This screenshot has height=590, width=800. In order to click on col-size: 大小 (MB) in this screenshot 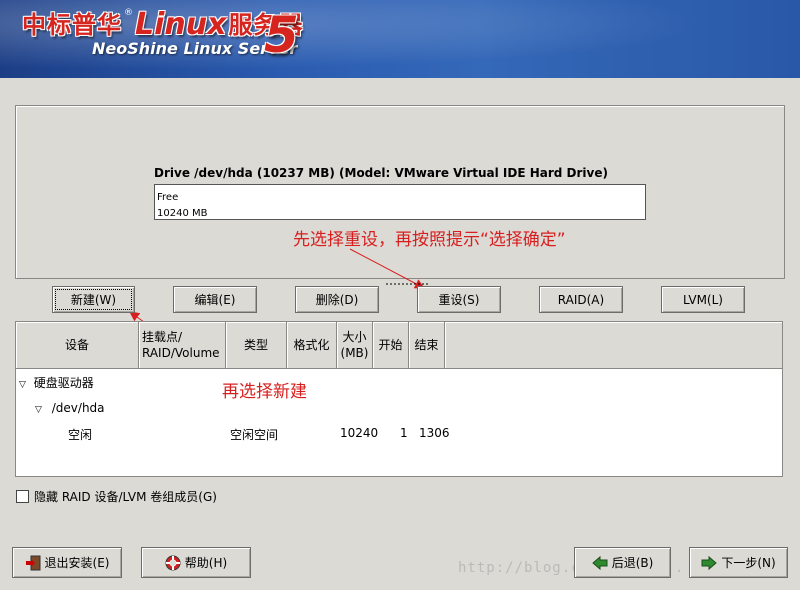, I will do `click(355, 345)`.